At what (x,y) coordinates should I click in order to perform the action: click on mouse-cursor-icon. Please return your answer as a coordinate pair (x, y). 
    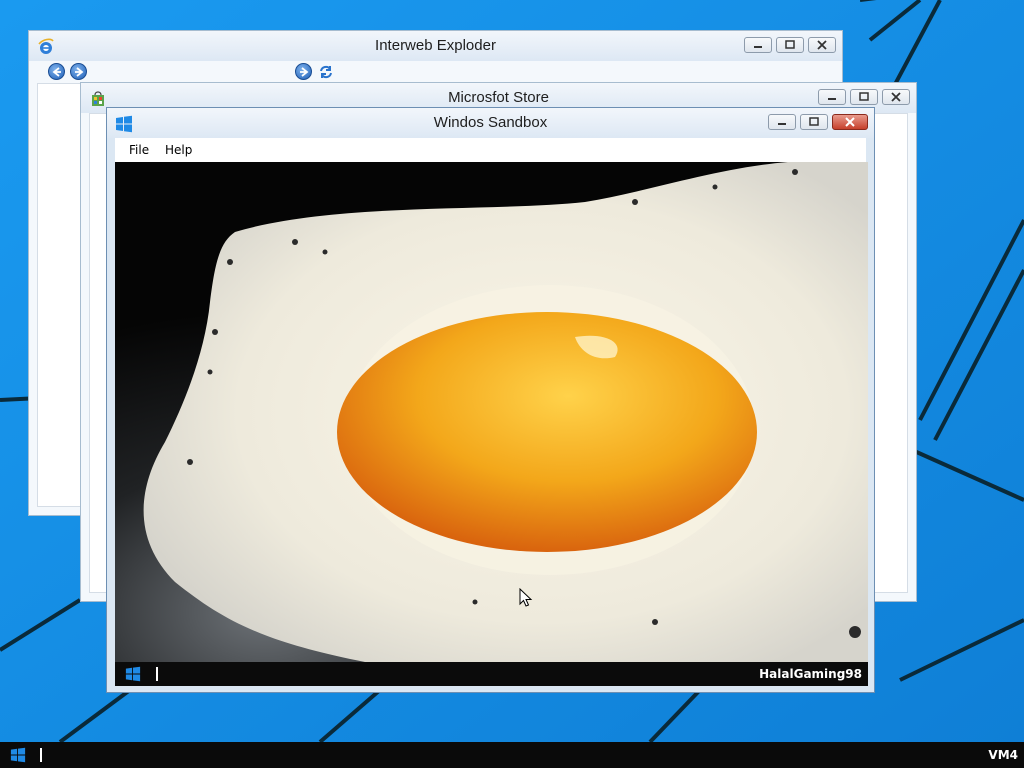
    Looking at the image, I should click on (526, 597).